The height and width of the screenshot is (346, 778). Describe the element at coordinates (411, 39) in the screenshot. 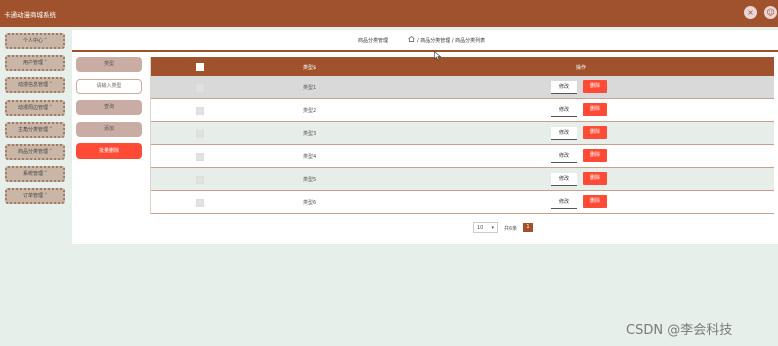

I see `home-icon` at that location.